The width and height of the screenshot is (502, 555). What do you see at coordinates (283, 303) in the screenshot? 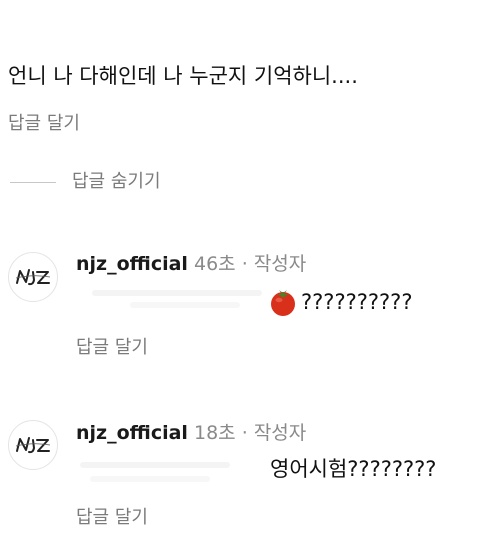
I see `tomato-emoji-icon` at bounding box center [283, 303].